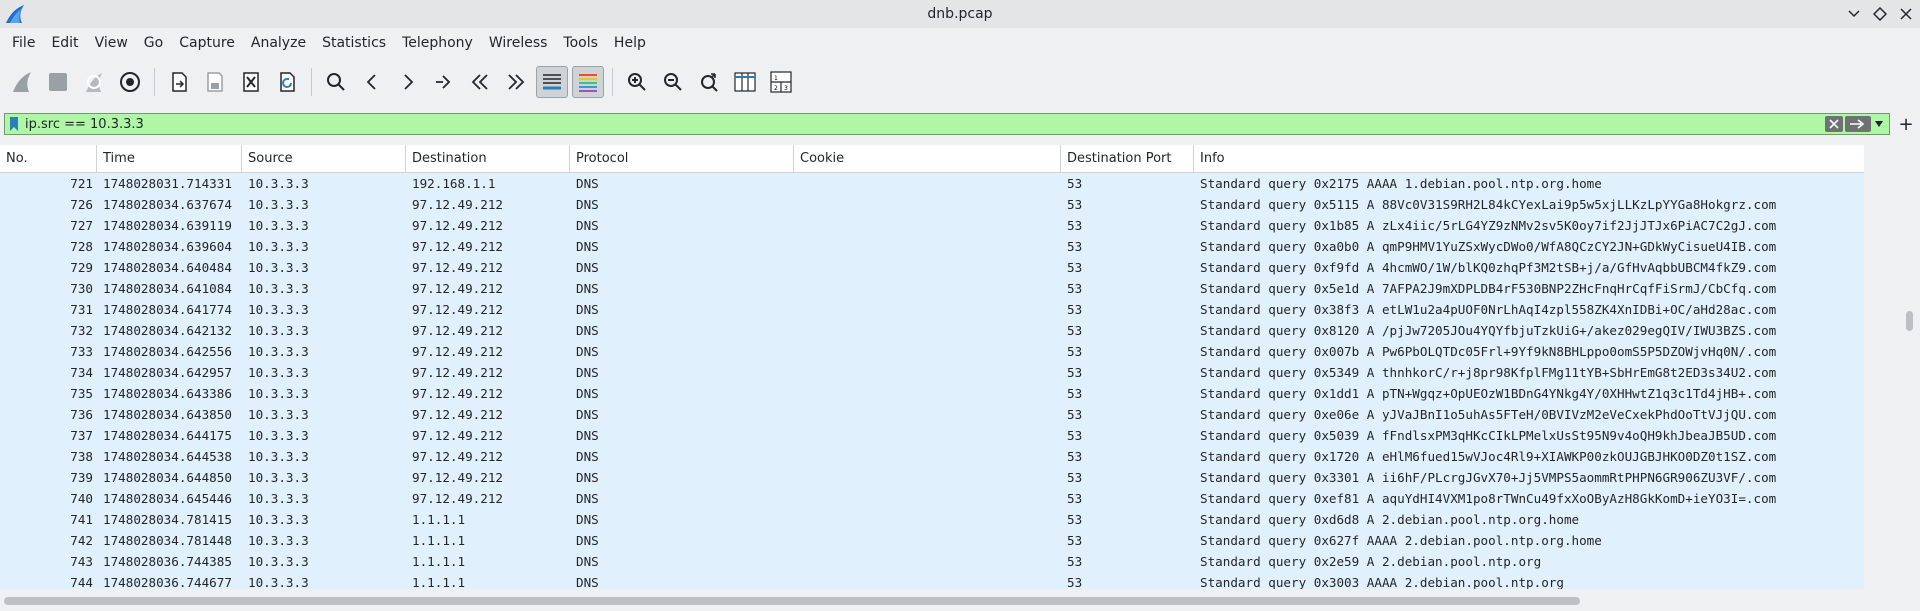 Image resolution: width=1920 pixels, height=611 pixels. I want to click on packet-number: 734, so click(81, 372).